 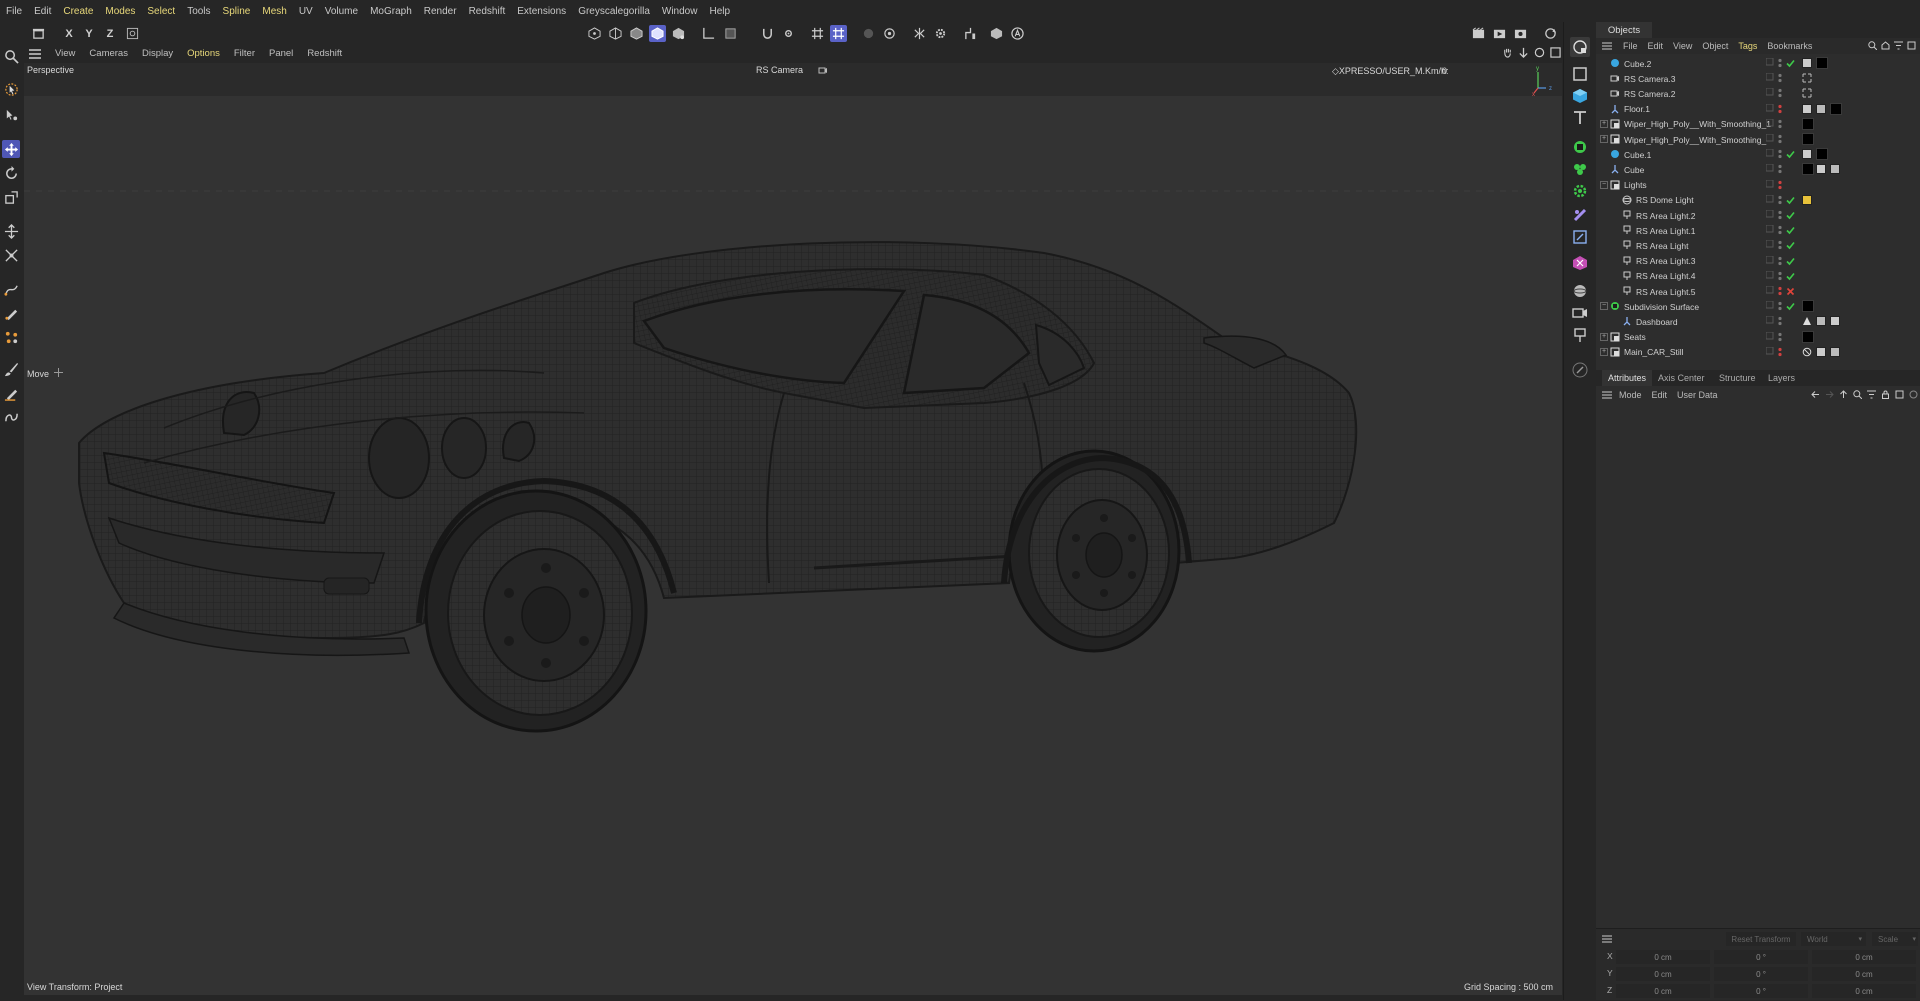 I want to click on attributes-menu-user-data: User Data, so click(x=1697, y=395).